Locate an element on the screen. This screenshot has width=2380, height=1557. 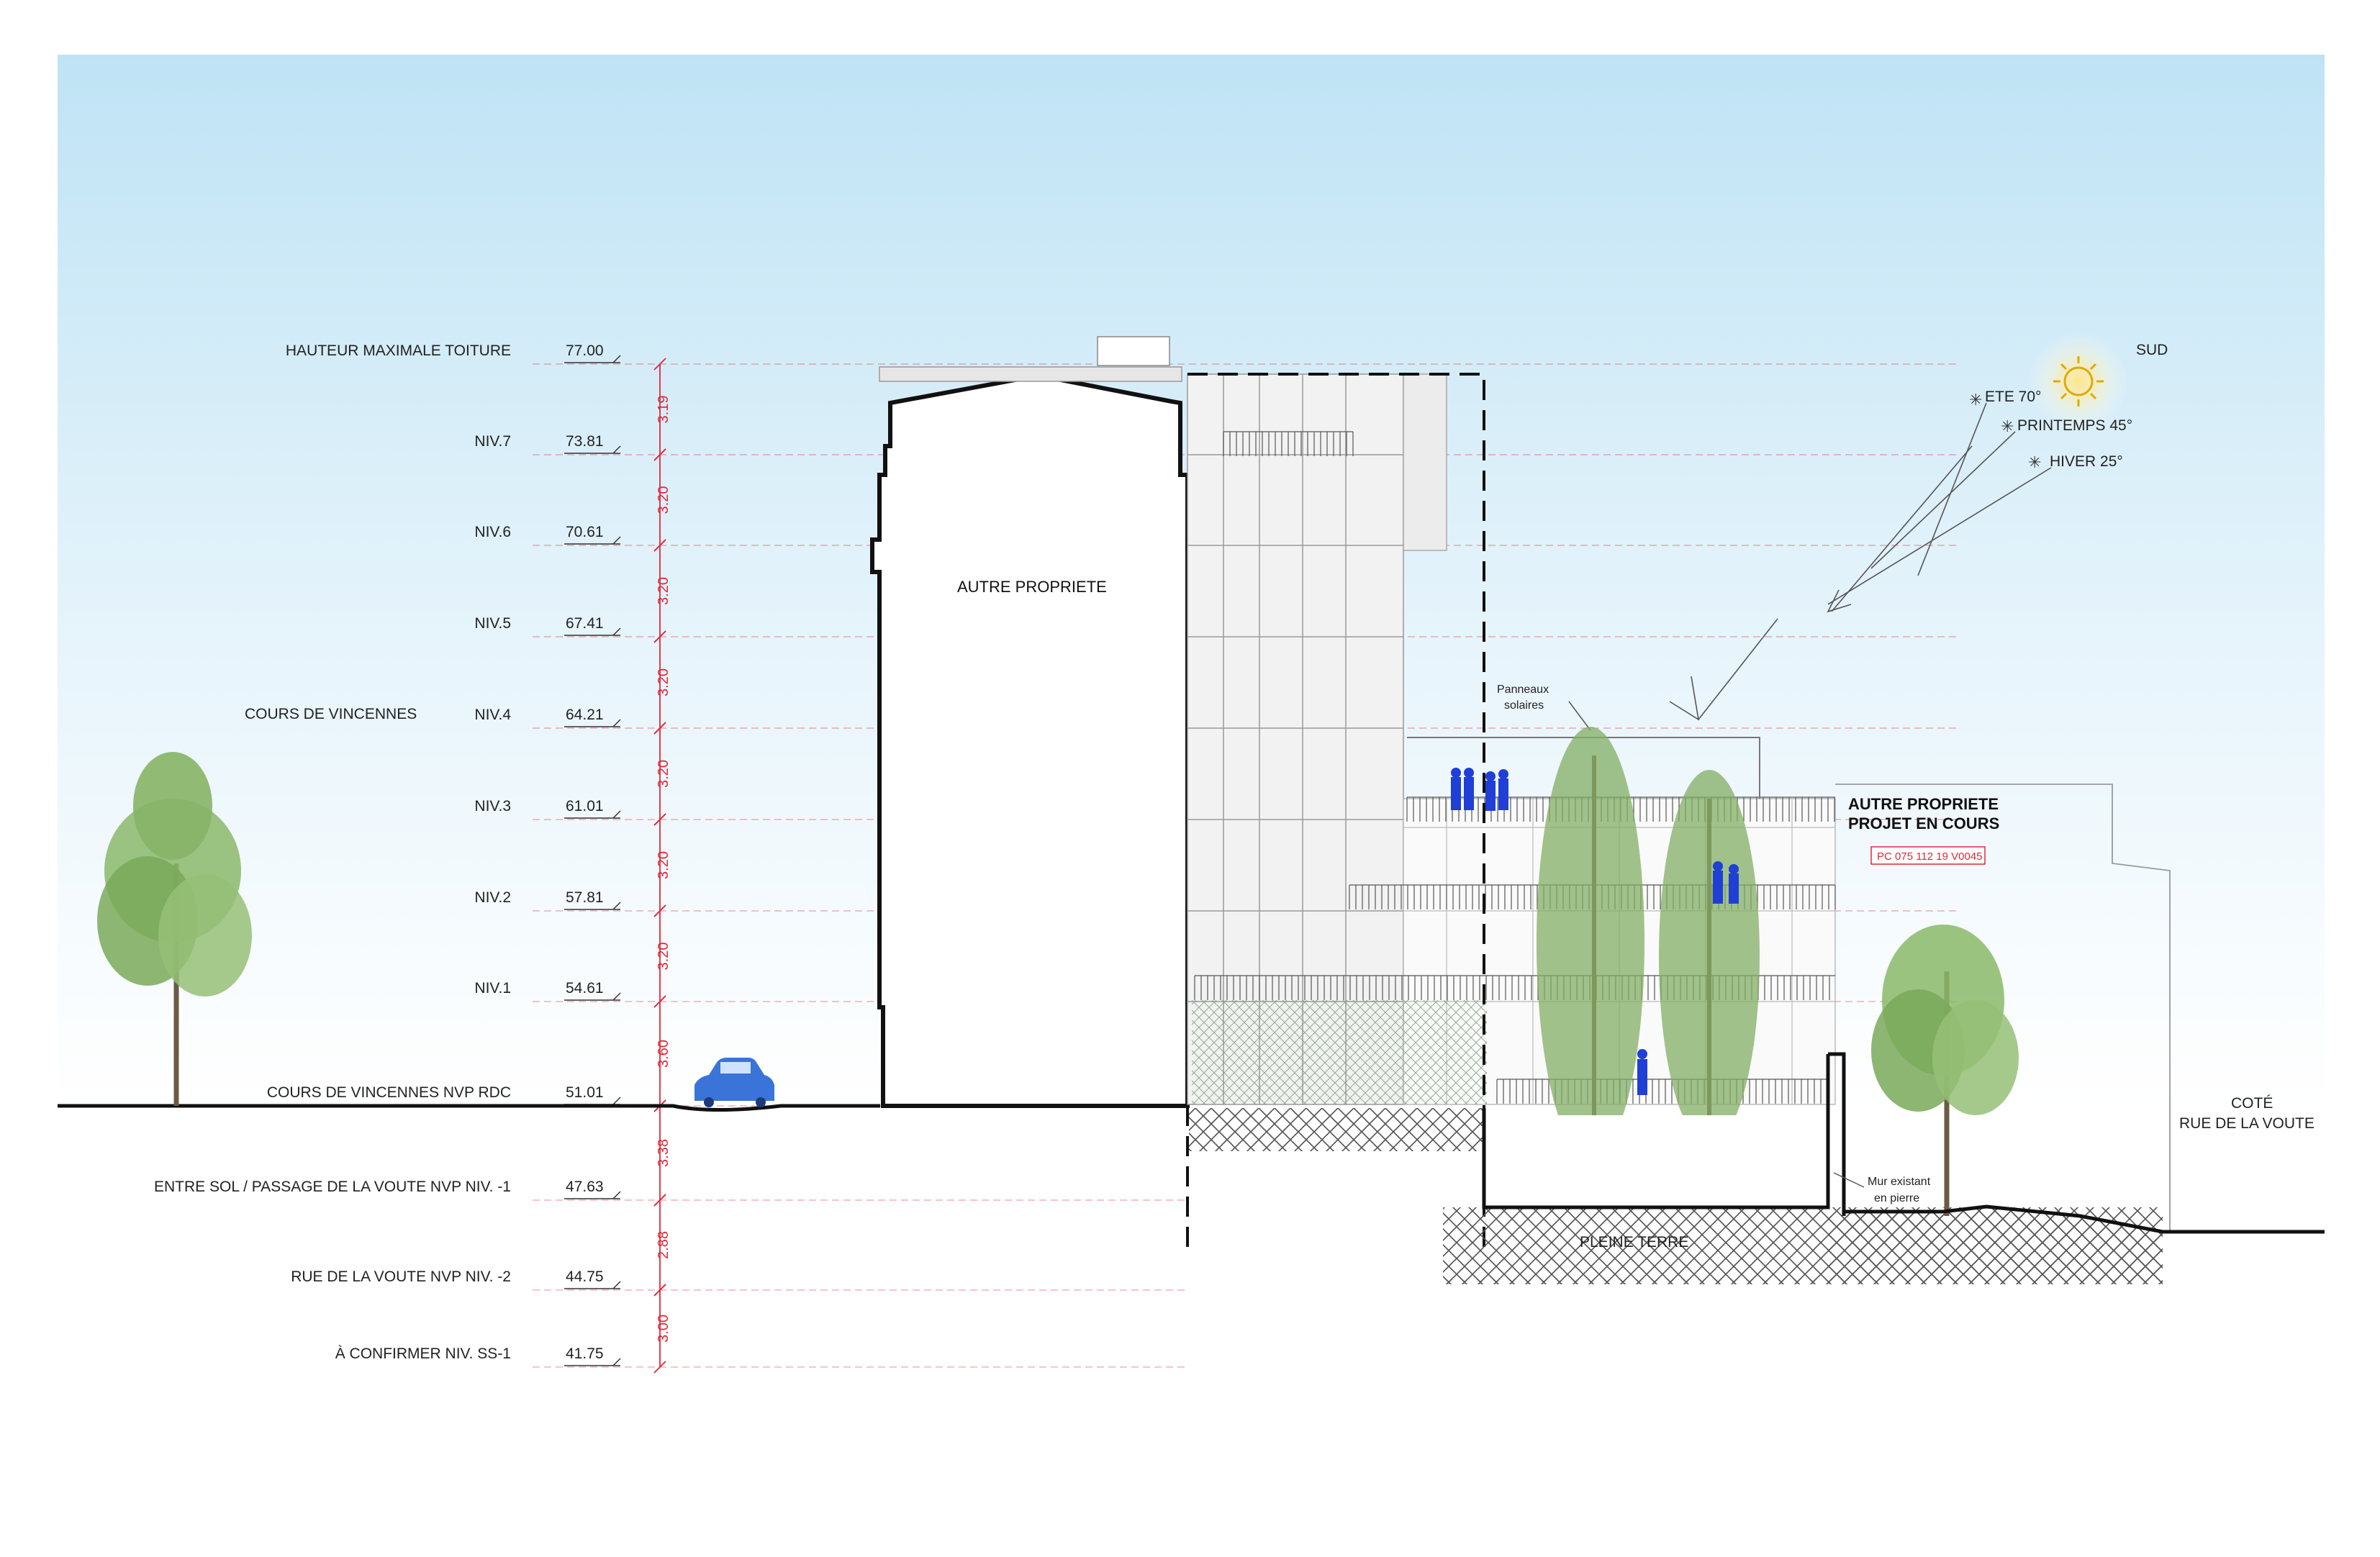
neighbour-project-label-1: AUTRE PROPRIETE is located at coordinates (1923, 804).